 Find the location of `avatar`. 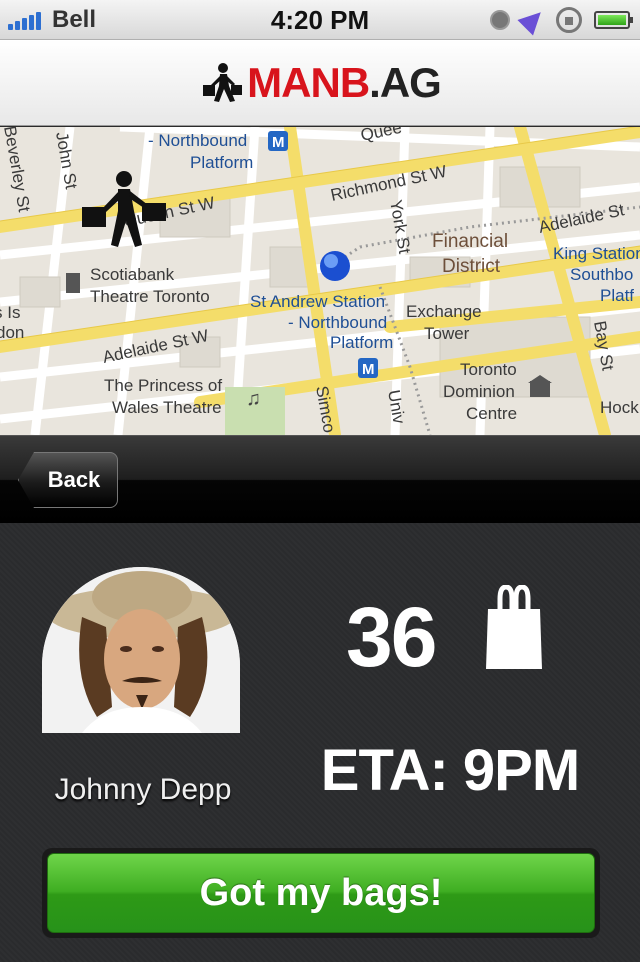

avatar is located at coordinates (141, 650).